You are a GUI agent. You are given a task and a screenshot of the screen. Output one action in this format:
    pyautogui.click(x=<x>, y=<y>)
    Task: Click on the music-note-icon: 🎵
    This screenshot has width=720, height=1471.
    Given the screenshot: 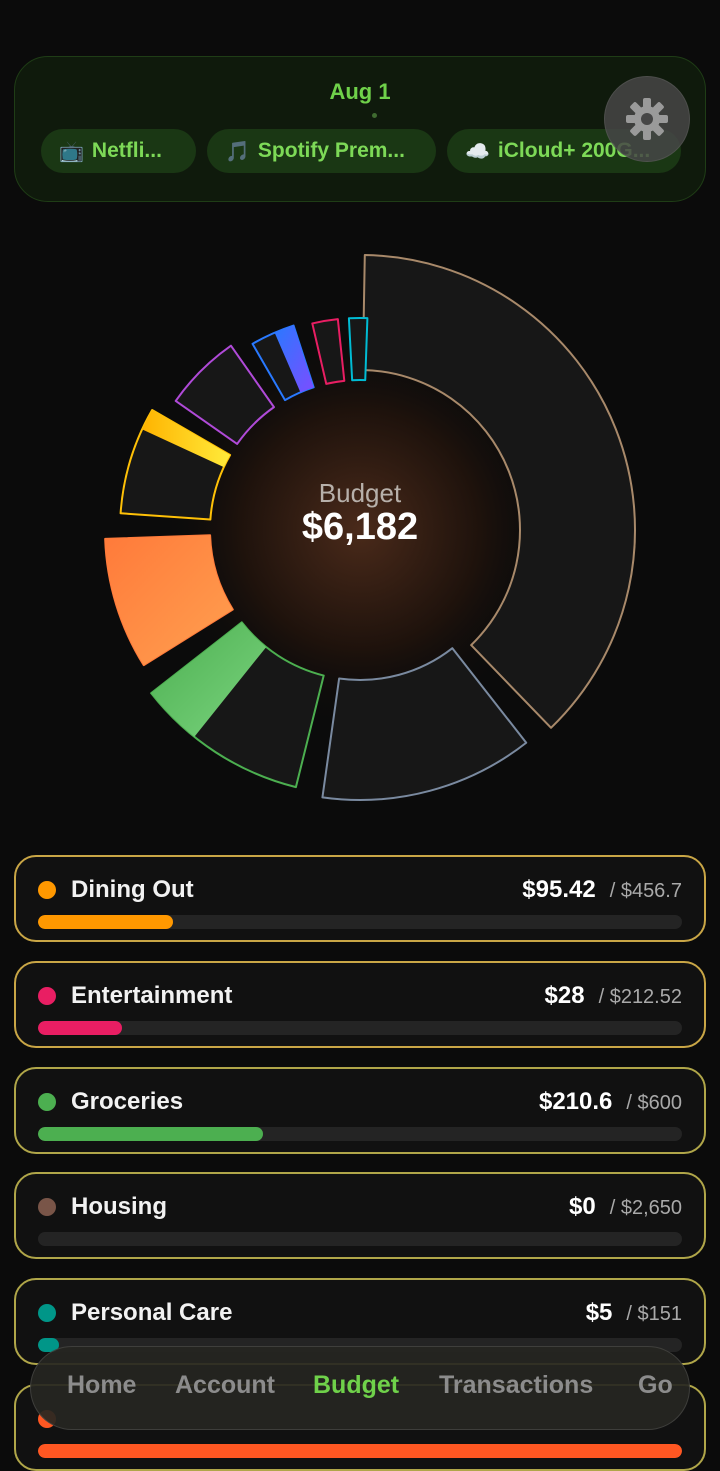 What is the action you would take?
    pyautogui.click(x=237, y=151)
    